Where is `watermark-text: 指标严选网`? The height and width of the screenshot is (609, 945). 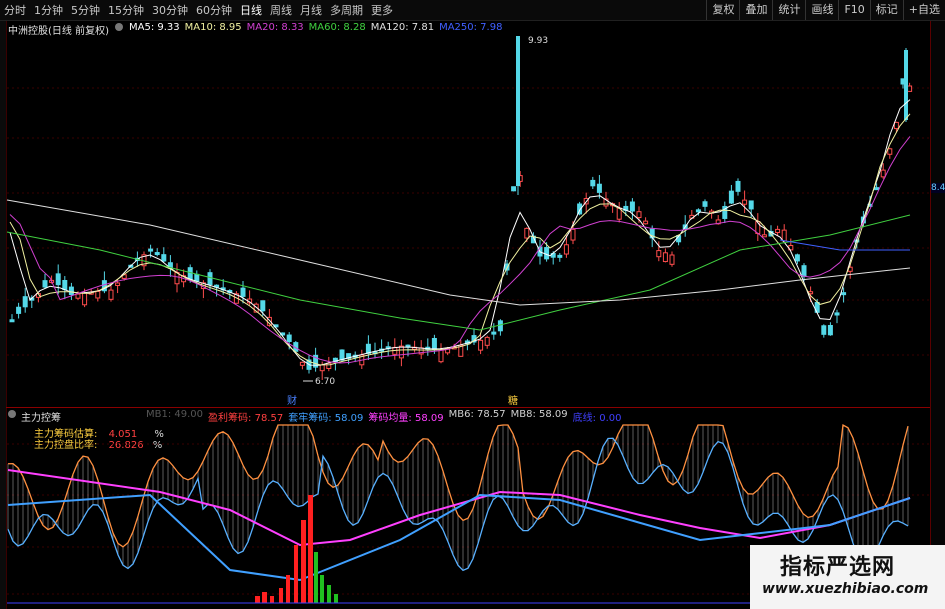 watermark-text: 指标严选网 is located at coordinates (838, 567).